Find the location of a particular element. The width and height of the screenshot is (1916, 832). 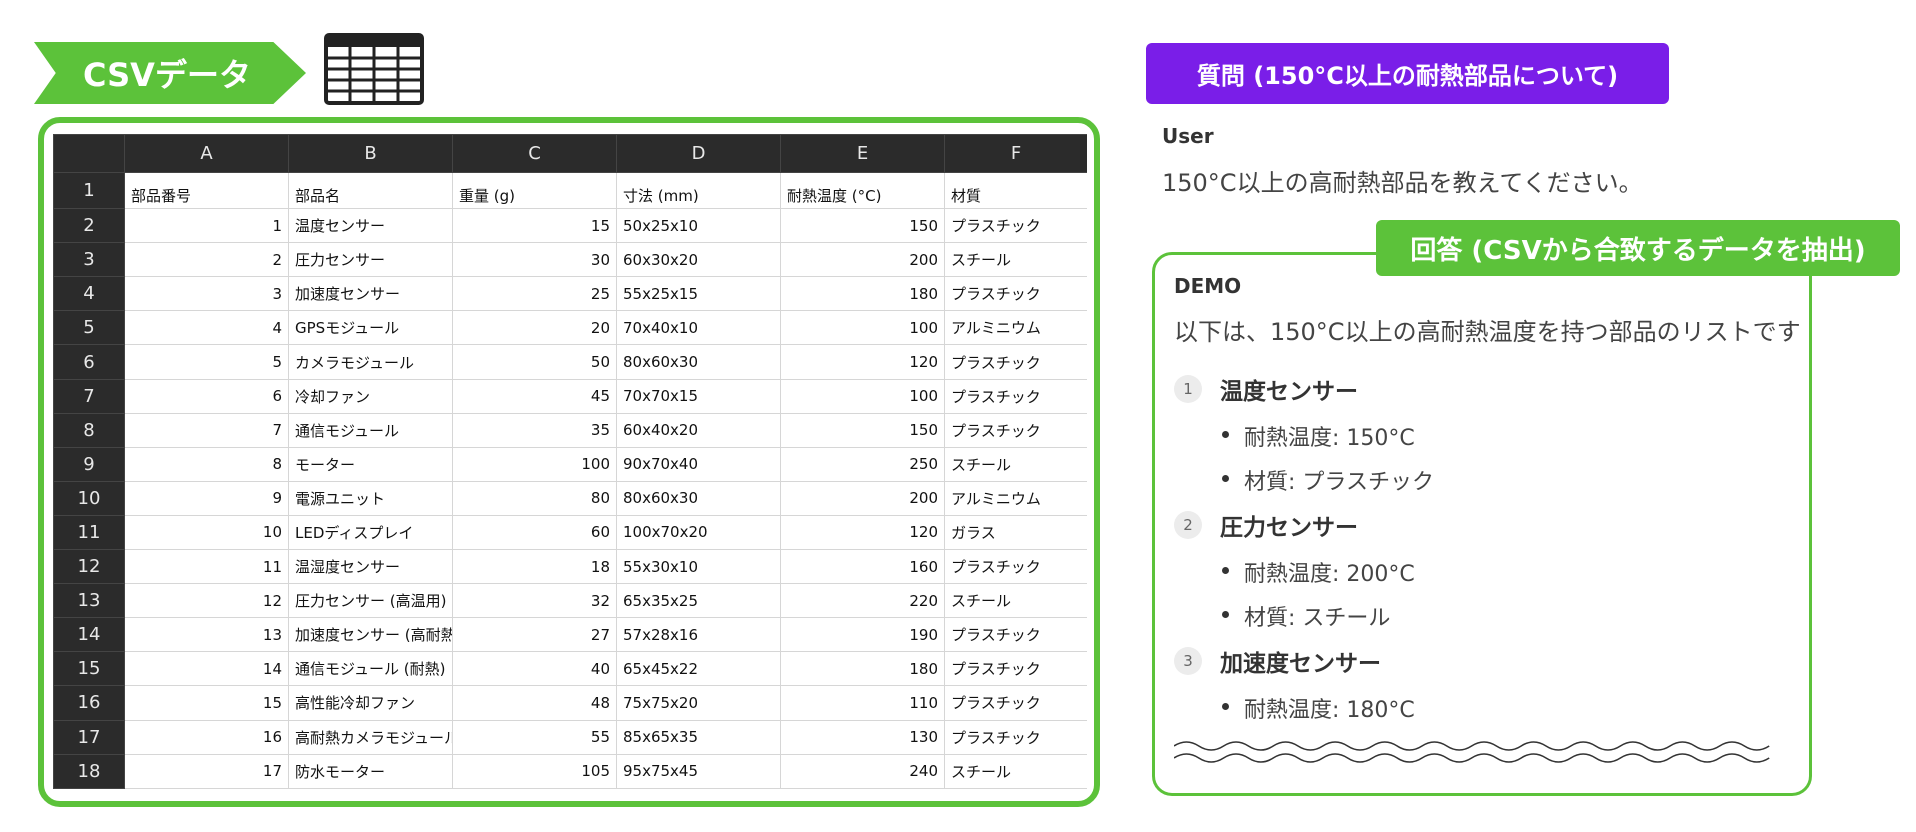

cell: 27 is located at coordinates (534, 635).